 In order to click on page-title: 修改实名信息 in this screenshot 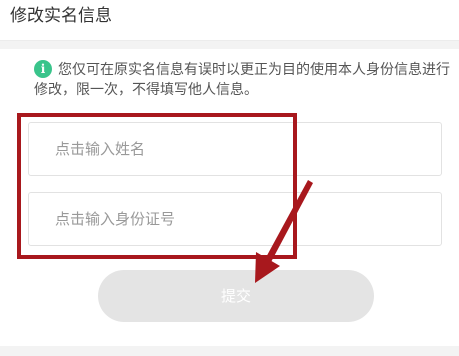, I will do `click(61, 16)`.